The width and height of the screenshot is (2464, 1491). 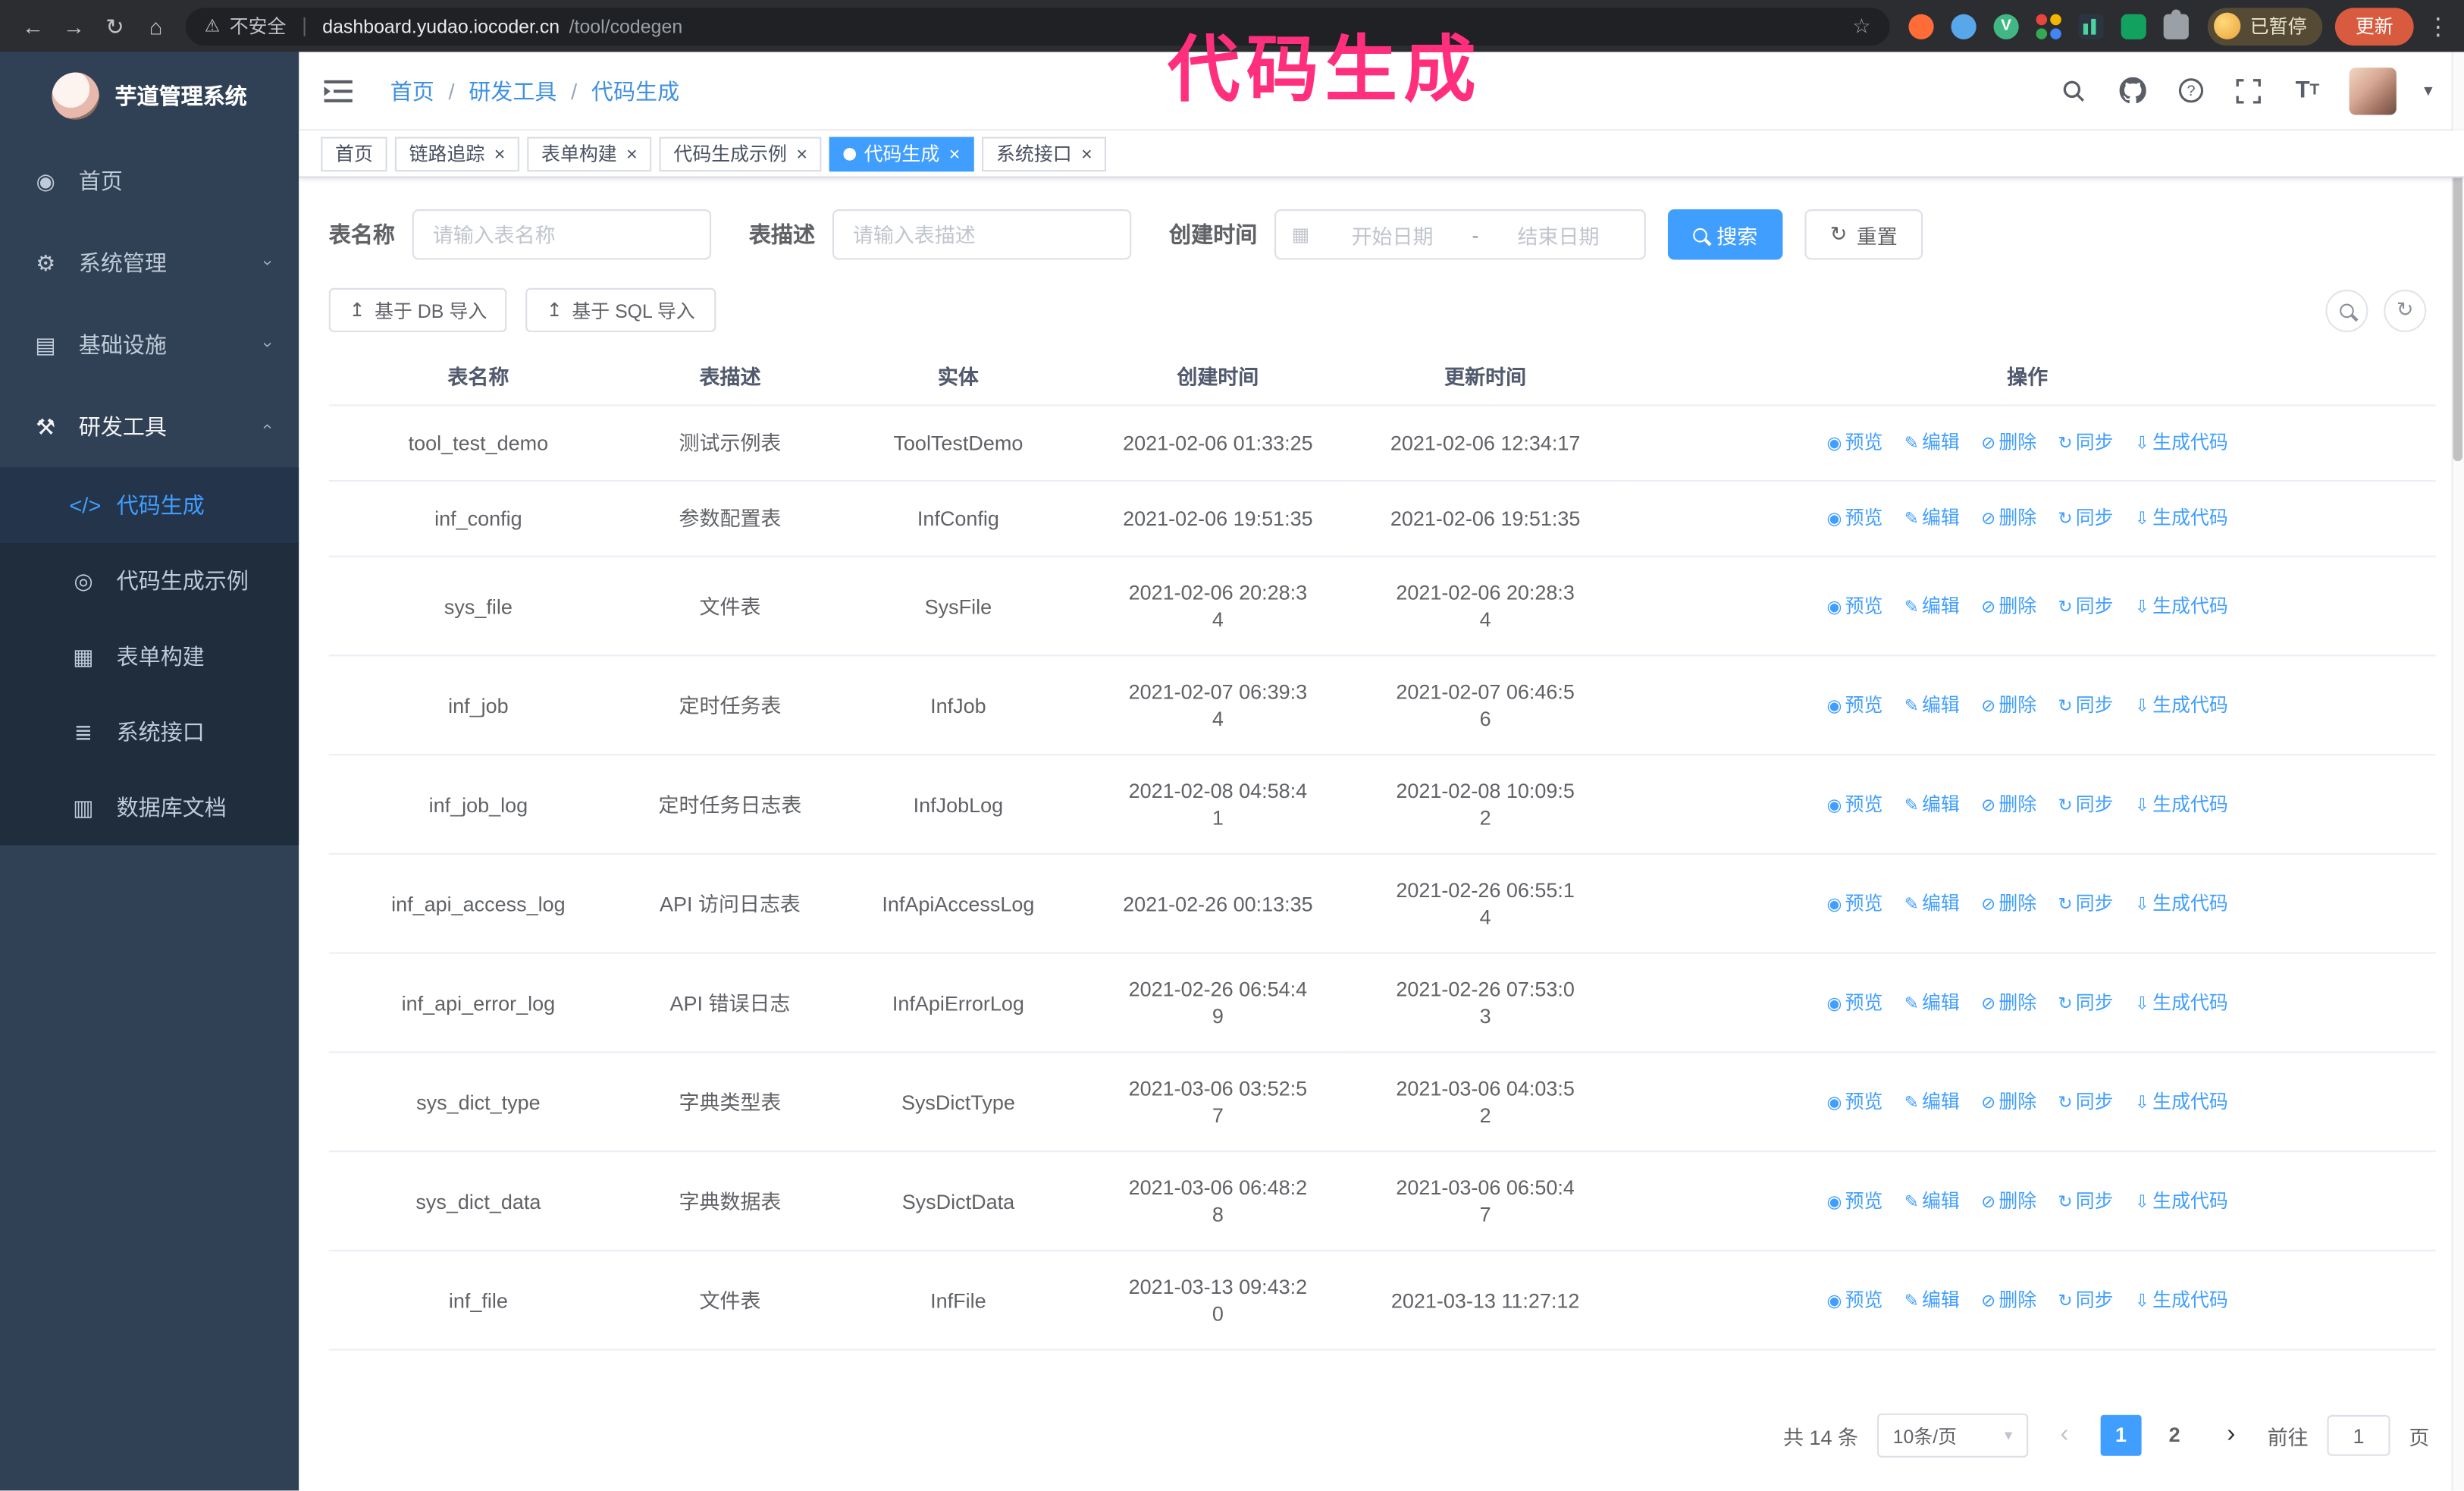 I want to click on extension-green-v-icon, so click(x=2006, y=26).